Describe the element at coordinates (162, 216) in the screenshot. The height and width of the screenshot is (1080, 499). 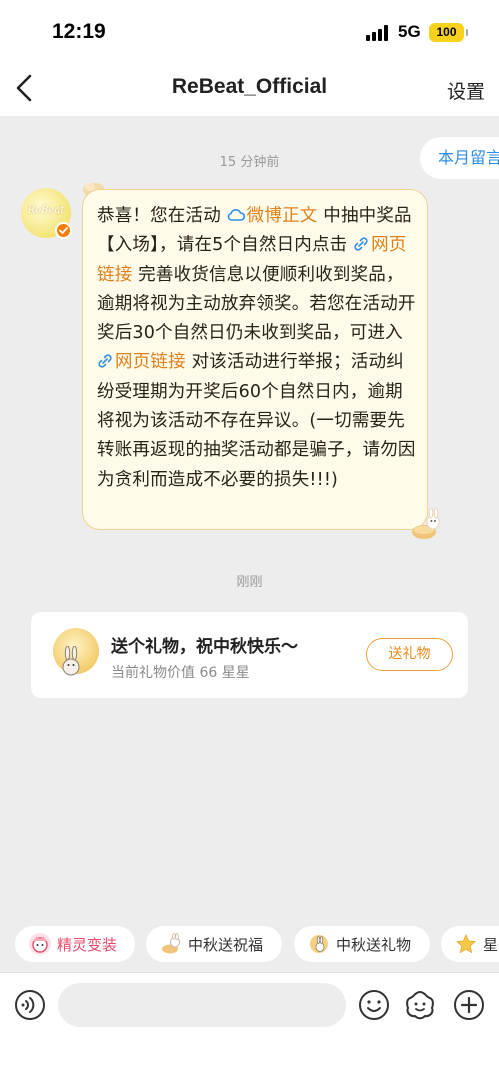
I see `message-text: 恭喜！您在活动` at that location.